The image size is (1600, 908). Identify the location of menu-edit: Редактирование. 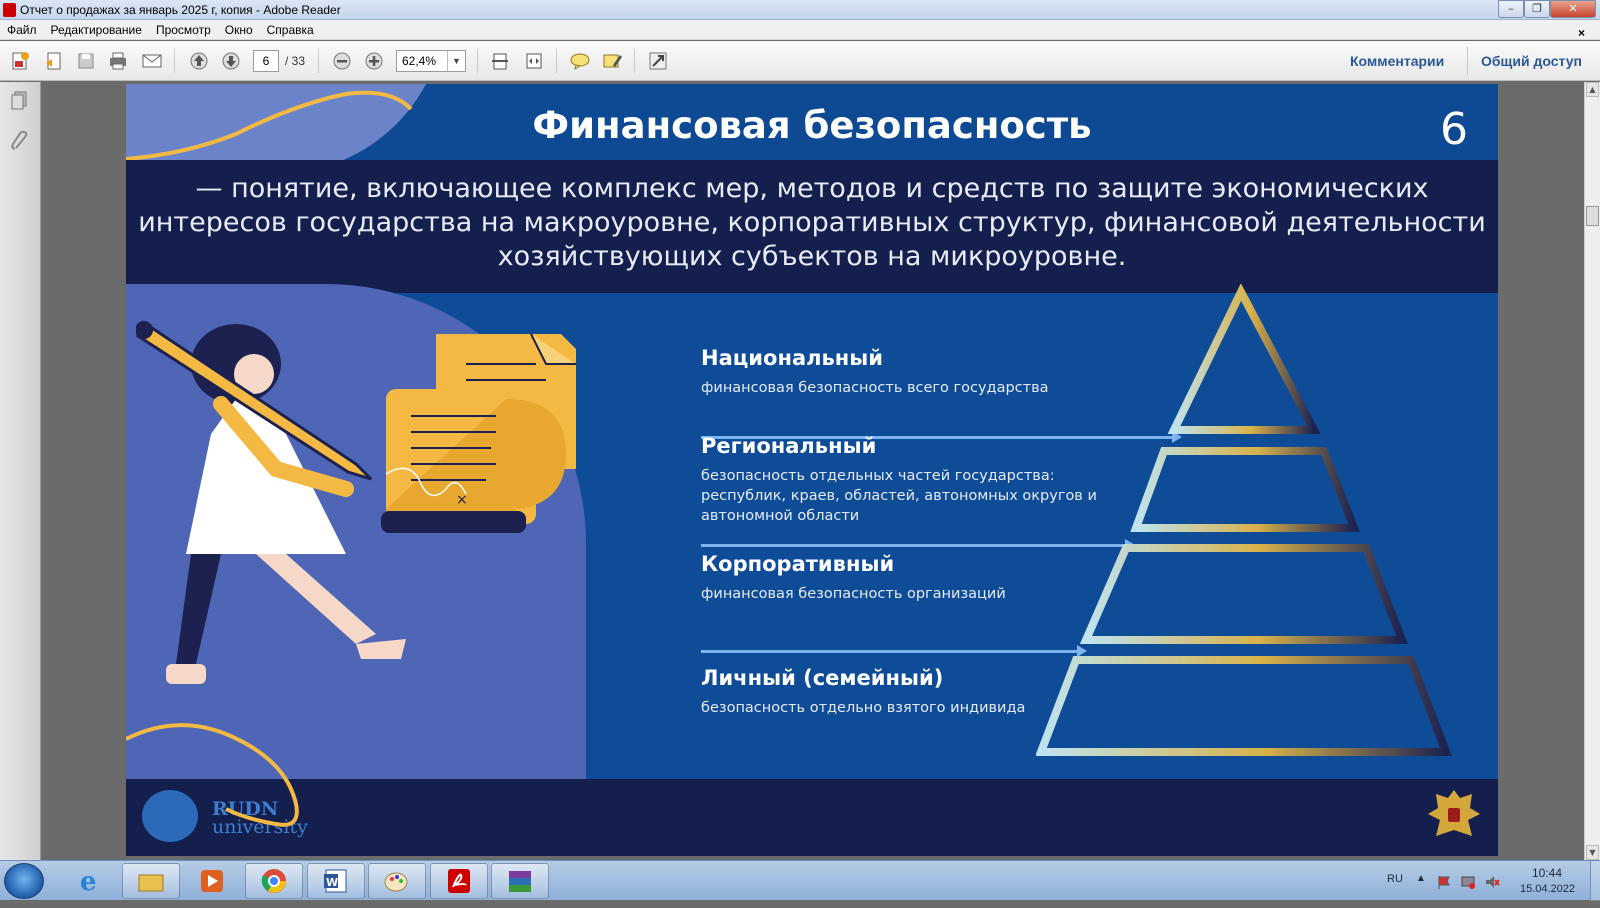
(96, 28).